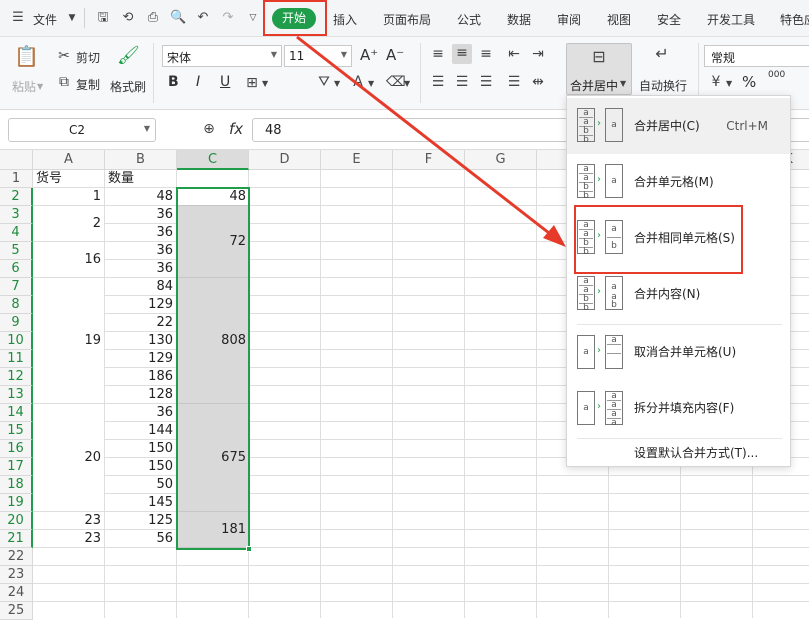 The width and height of the screenshot is (809, 620). Describe the element at coordinates (614, 293) in the screenshot. I see `merge-after-icon: aab` at that location.